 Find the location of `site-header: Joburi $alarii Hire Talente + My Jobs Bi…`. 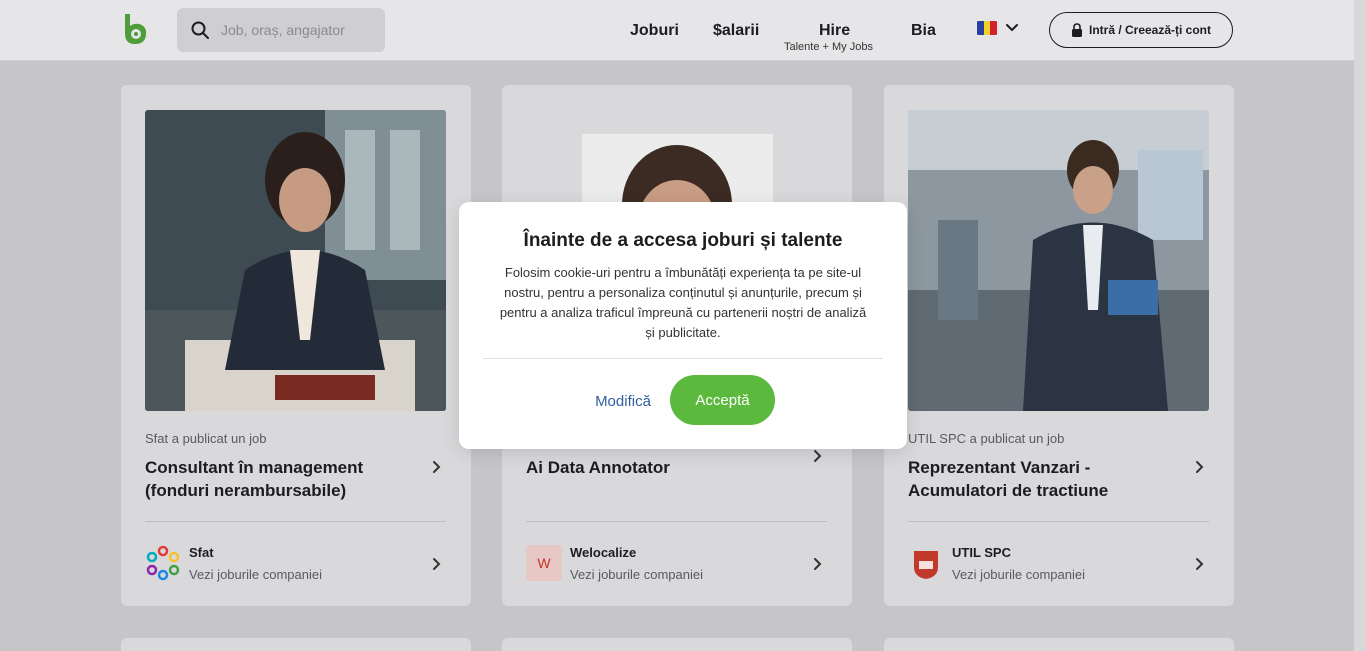

site-header: Joburi $alarii Hire Talente + My Jobs Bi… is located at coordinates (677, 30).